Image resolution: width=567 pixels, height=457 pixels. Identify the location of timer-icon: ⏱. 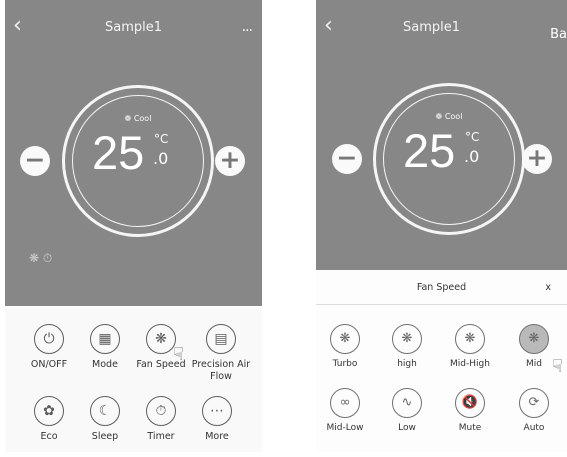
(161, 411).